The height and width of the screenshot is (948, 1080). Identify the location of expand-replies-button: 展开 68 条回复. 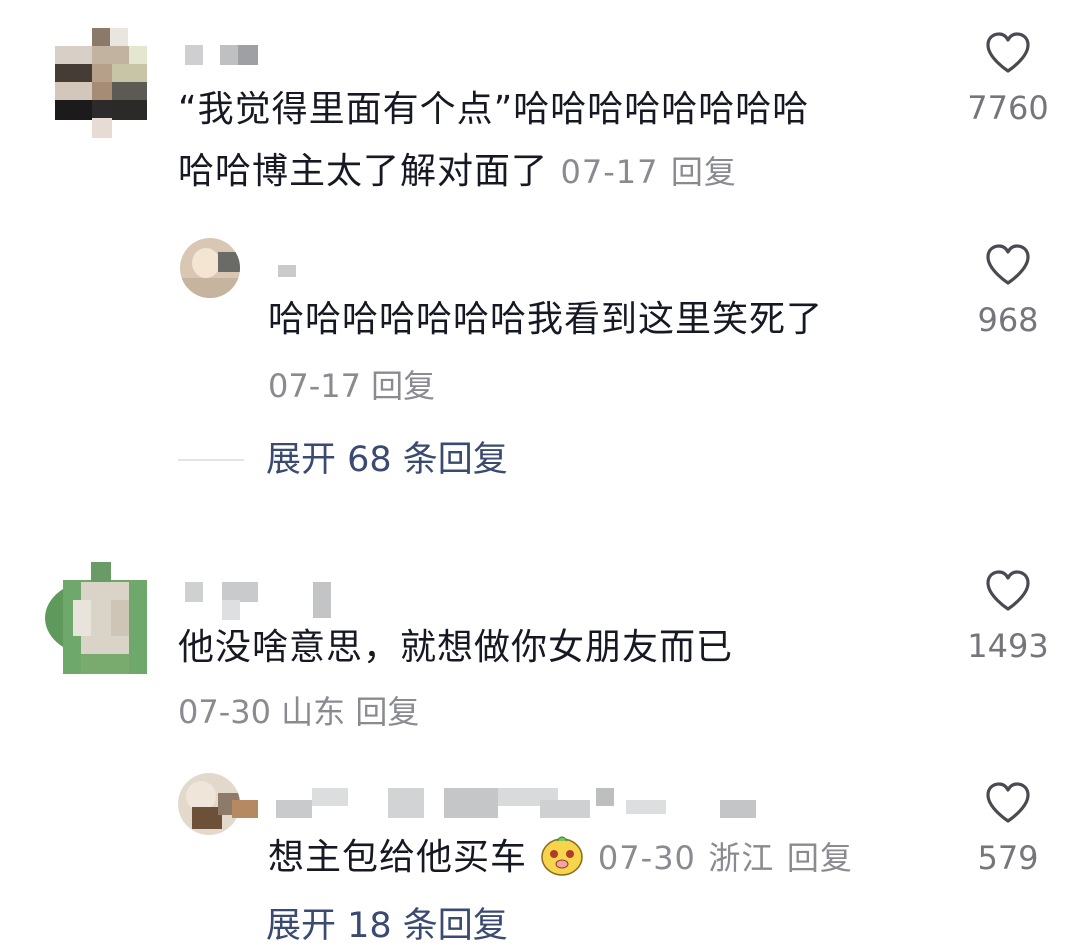
(387, 460).